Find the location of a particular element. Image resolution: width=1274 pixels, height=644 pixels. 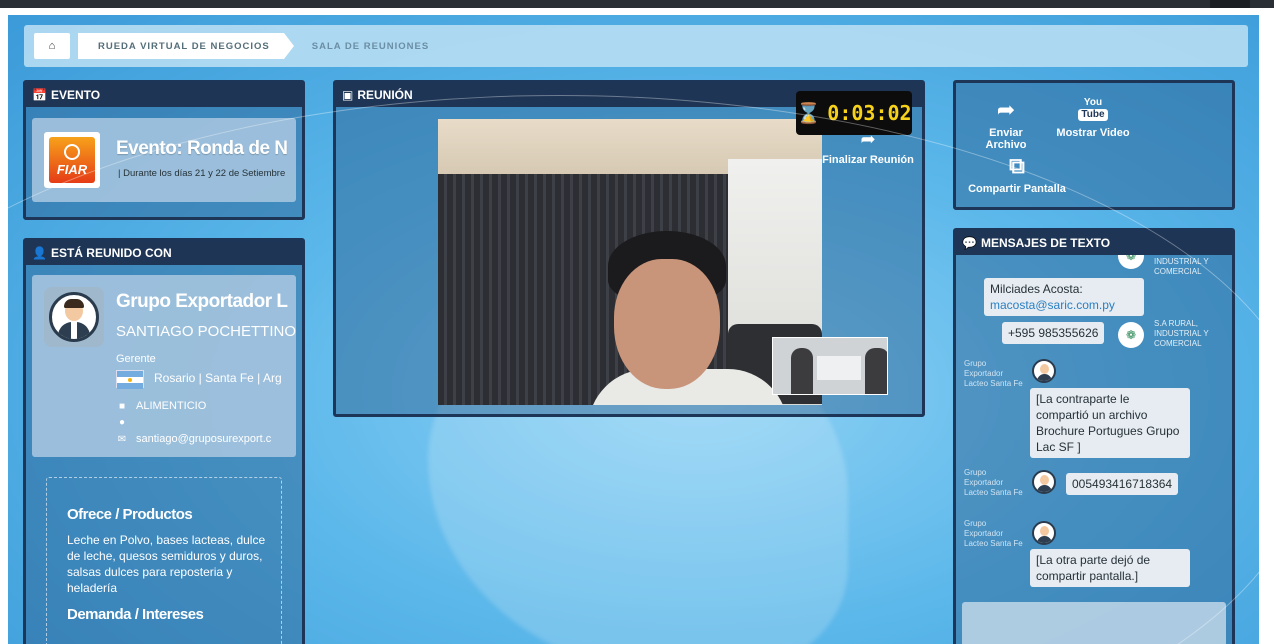

message-bubble: +595 985355626 is located at coordinates (1053, 333).